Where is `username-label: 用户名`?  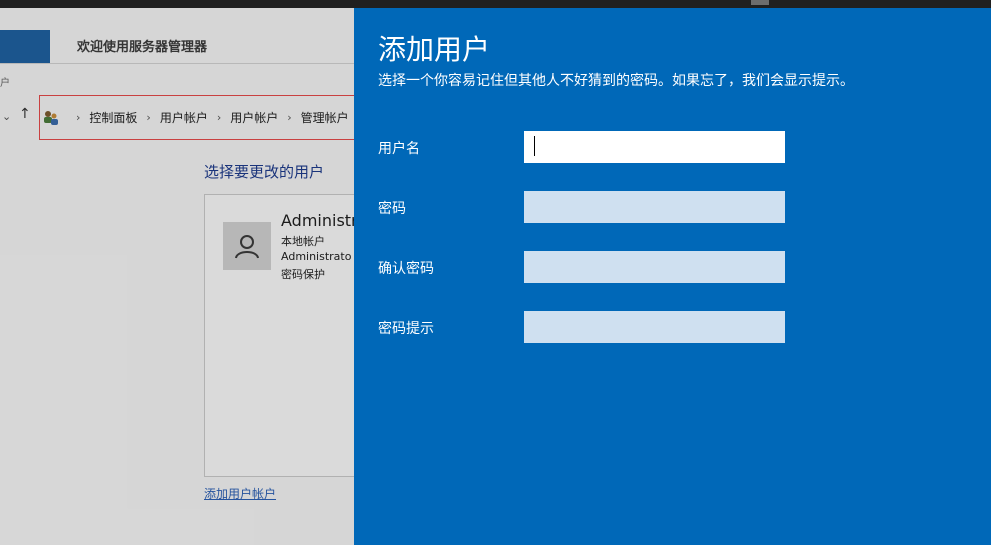 username-label: 用户名 is located at coordinates (399, 149).